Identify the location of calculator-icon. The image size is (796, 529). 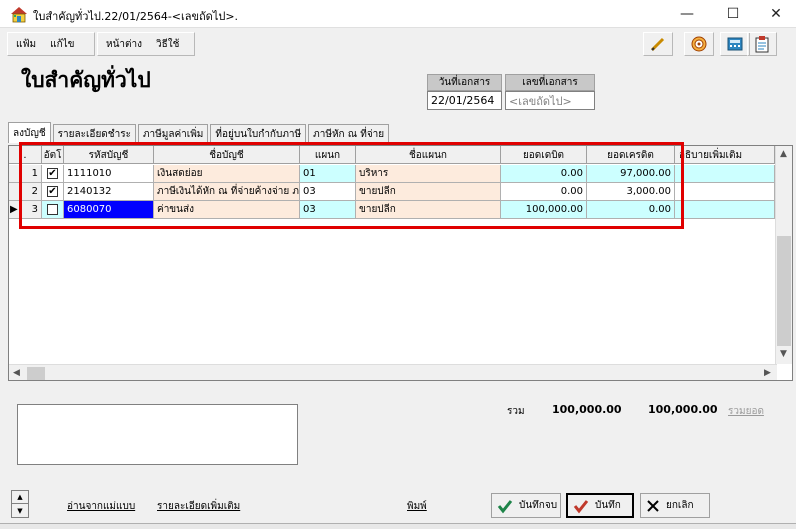
(735, 44).